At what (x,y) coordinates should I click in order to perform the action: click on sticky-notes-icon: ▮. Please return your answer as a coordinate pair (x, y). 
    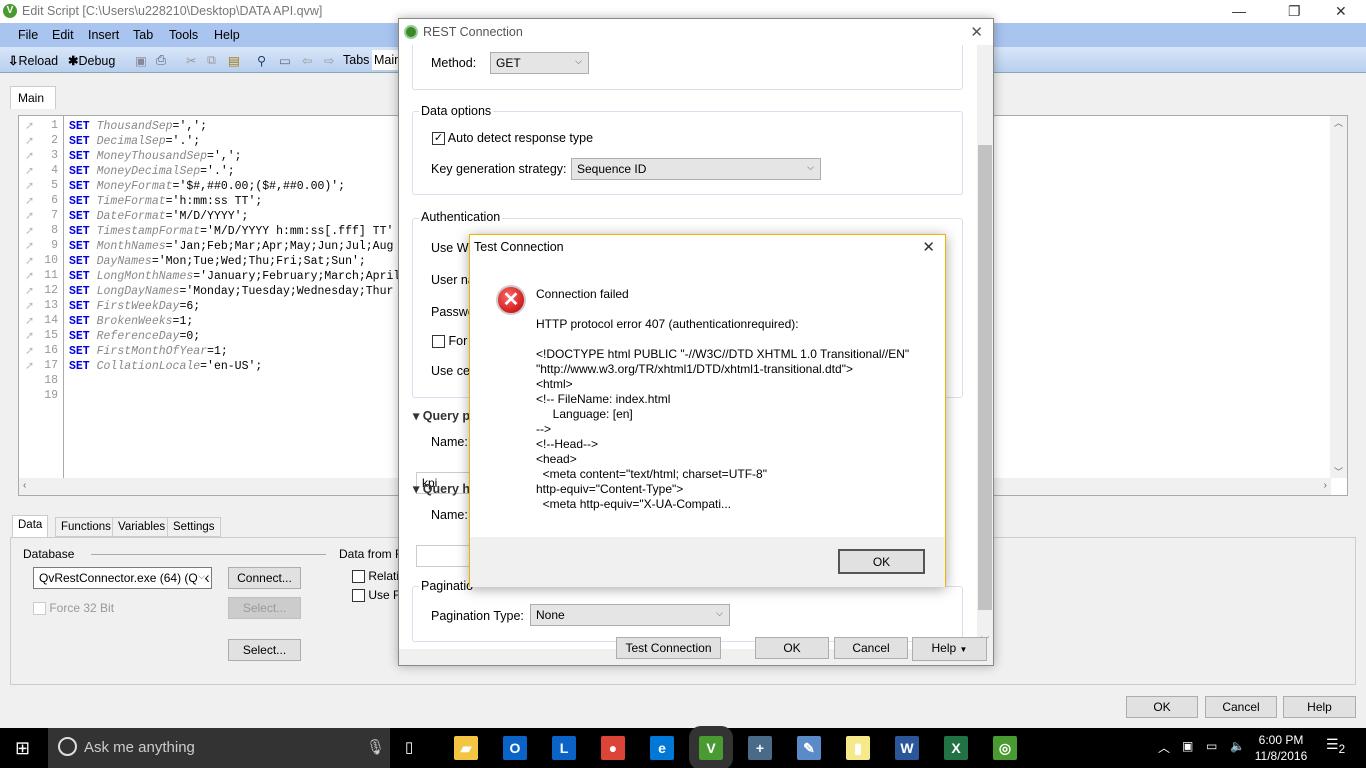
    Looking at the image, I should click on (858, 748).